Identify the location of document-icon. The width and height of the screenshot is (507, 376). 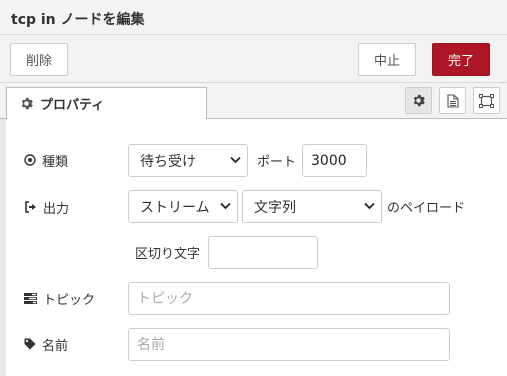
(452, 100).